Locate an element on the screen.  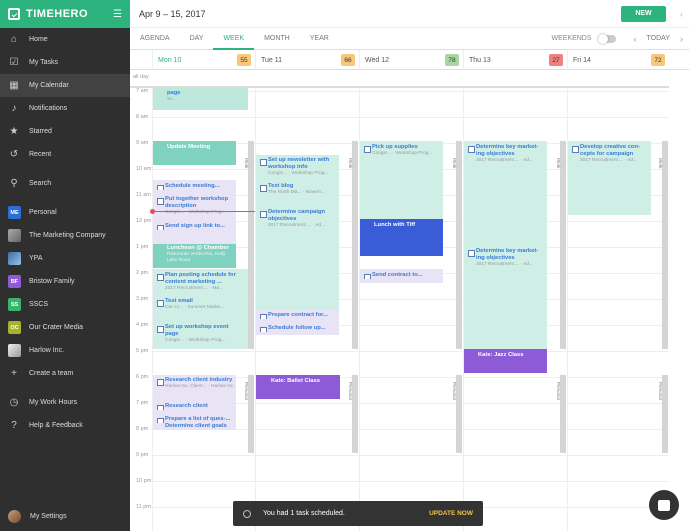
tab-year: YEAR is located at coordinates (319, 39).